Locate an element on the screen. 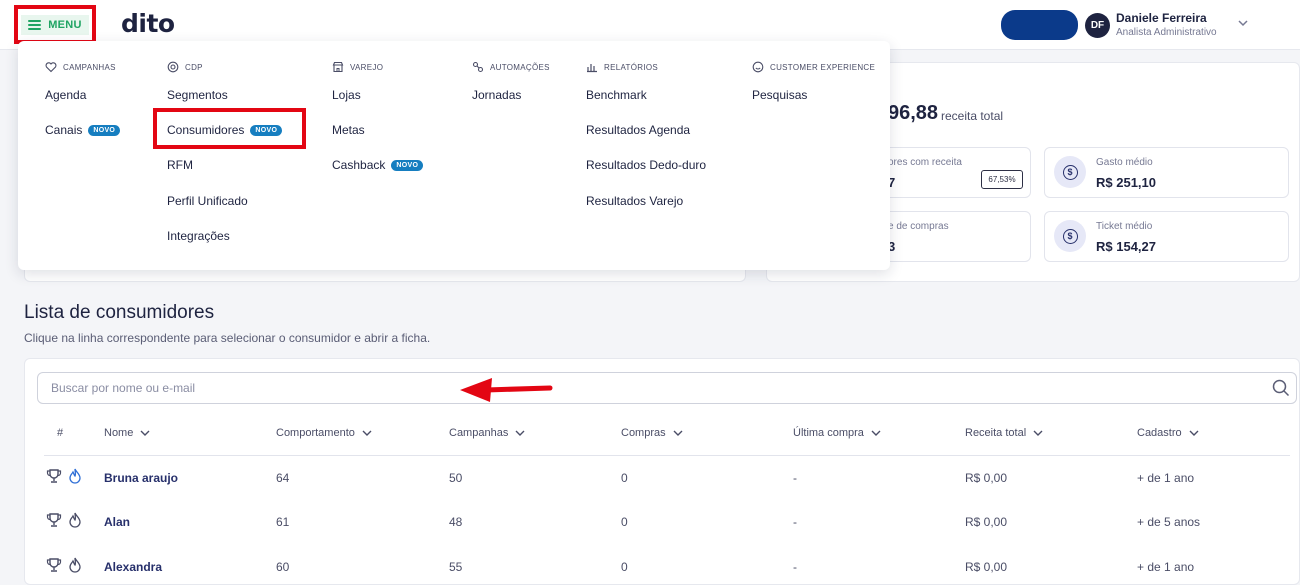 Image resolution: width=1300 pixels, height=585 pixels. cdp-icon is located at coordinates (173, 67).